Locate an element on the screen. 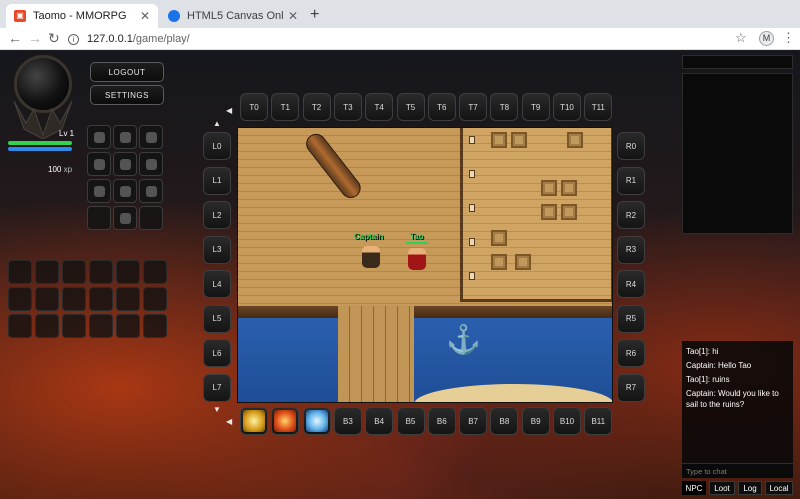  hotkey-b2 is located at coordinates (316, 421).